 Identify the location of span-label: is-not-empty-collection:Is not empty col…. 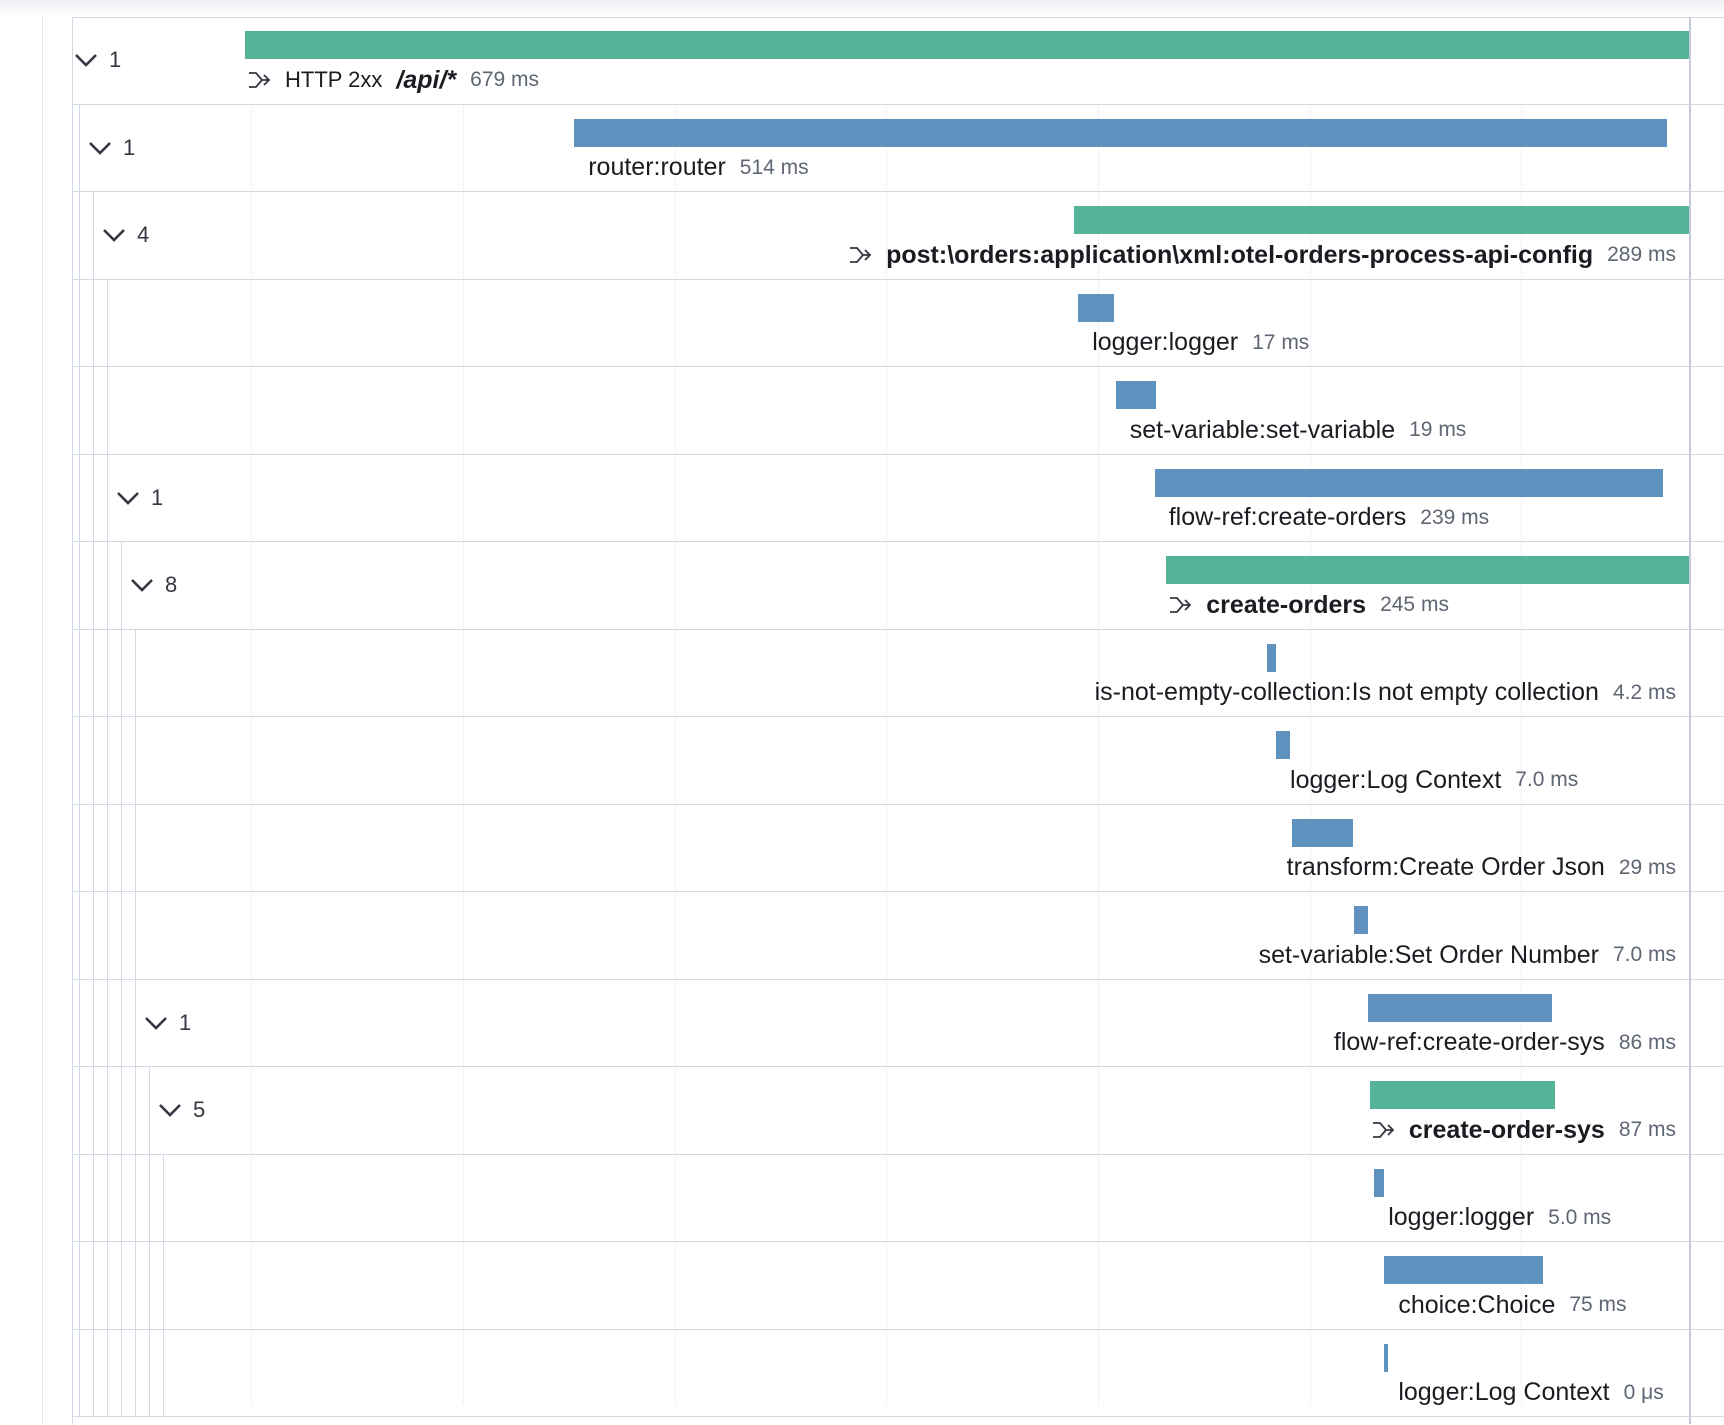
(1385, 693).